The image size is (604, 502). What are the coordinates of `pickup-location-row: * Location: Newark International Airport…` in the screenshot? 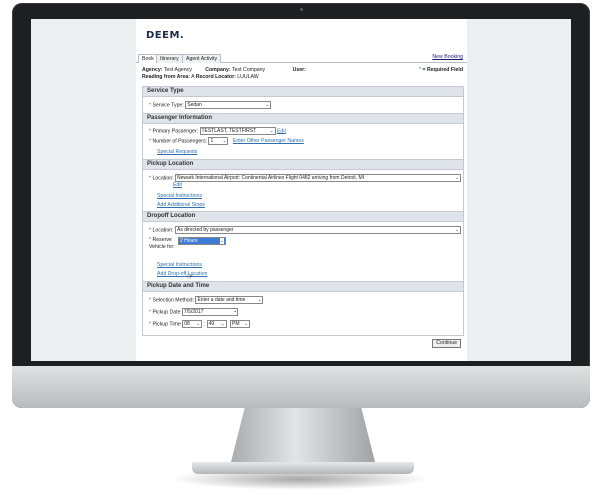 It's located at (305, 178).